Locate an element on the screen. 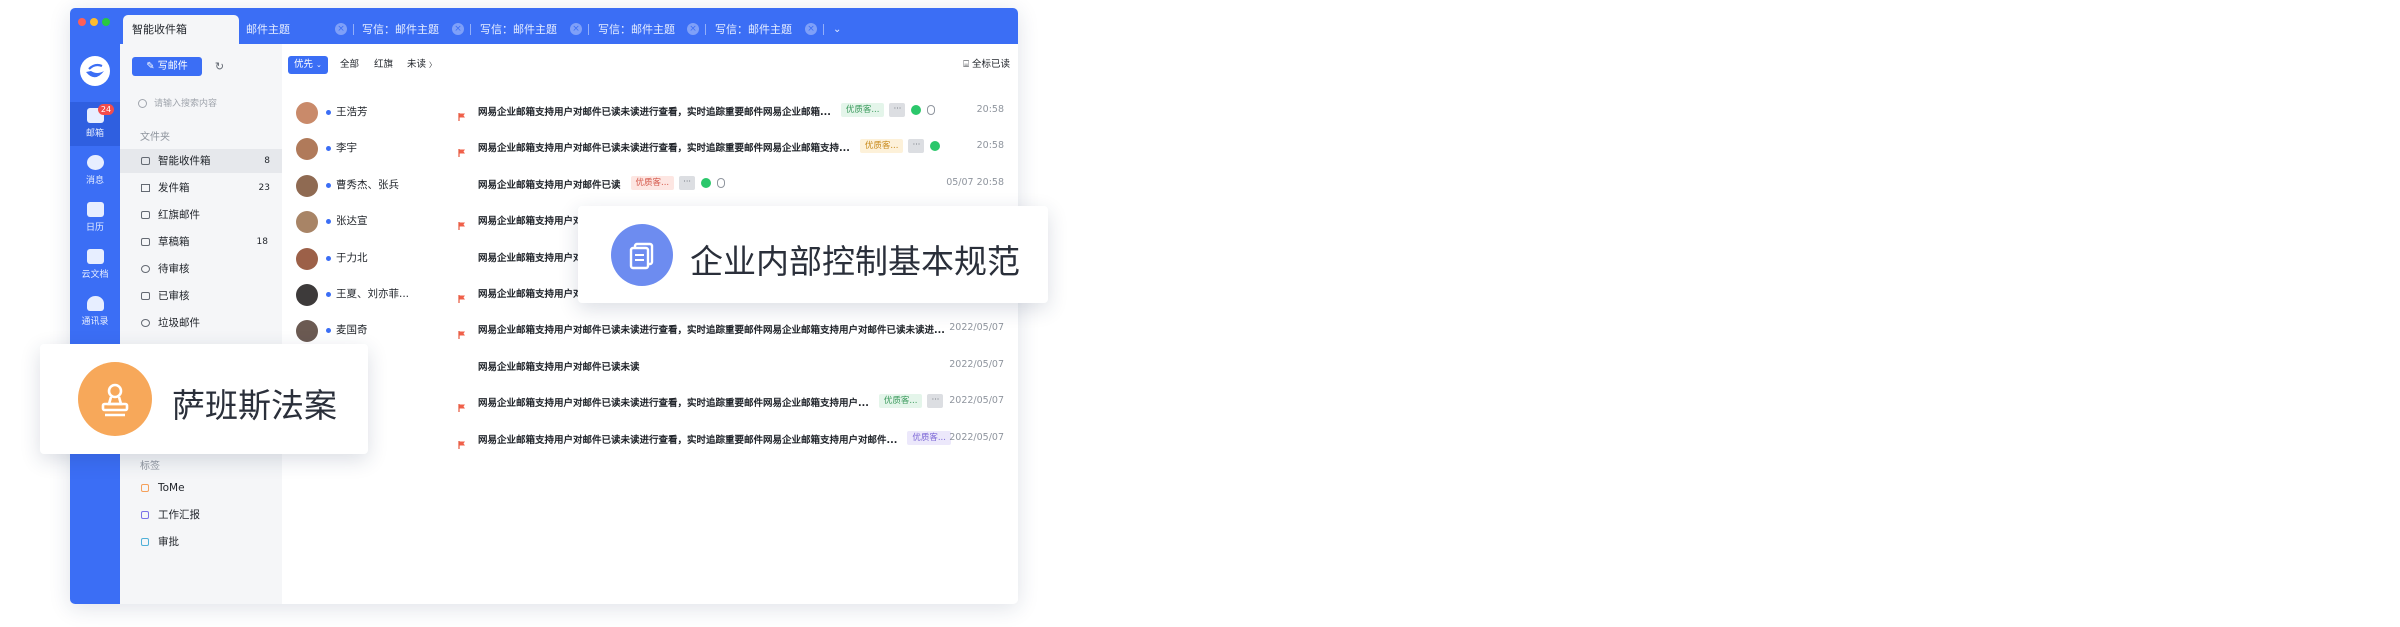 The height and width of the screenshot is (627, 2400). lock-icon is located at coordinates (145, 269).